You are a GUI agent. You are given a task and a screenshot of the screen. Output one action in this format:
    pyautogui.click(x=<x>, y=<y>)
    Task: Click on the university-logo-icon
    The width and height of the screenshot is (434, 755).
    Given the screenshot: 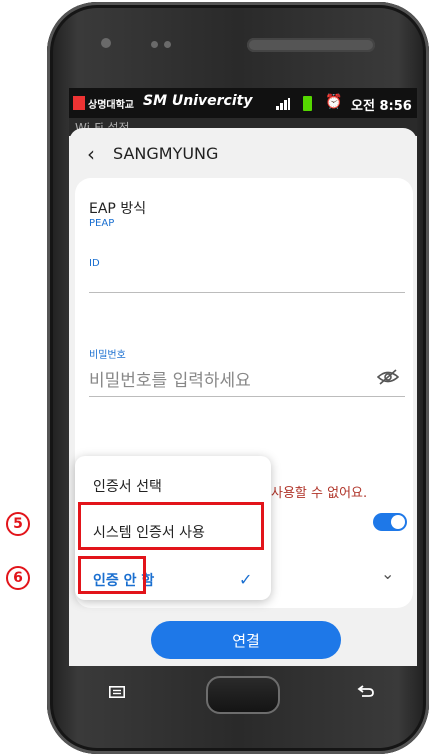 What is the action you would take?
    pyautogui.click(x=79, y=103)
    